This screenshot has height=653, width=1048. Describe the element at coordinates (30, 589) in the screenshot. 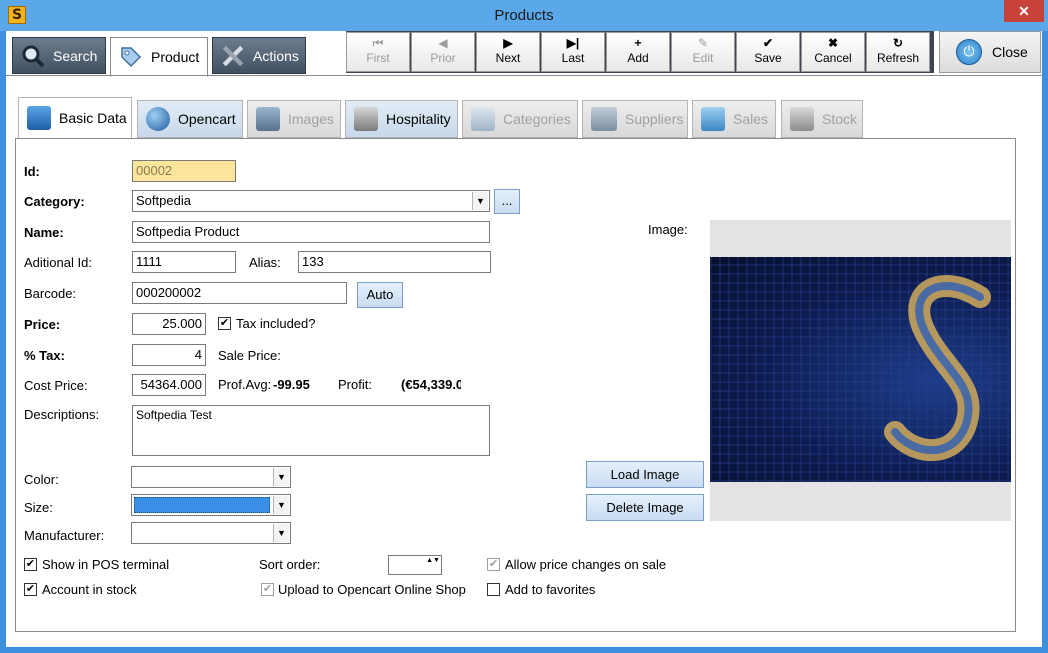

I see `account-stock-checkbox: ✔` at that location.